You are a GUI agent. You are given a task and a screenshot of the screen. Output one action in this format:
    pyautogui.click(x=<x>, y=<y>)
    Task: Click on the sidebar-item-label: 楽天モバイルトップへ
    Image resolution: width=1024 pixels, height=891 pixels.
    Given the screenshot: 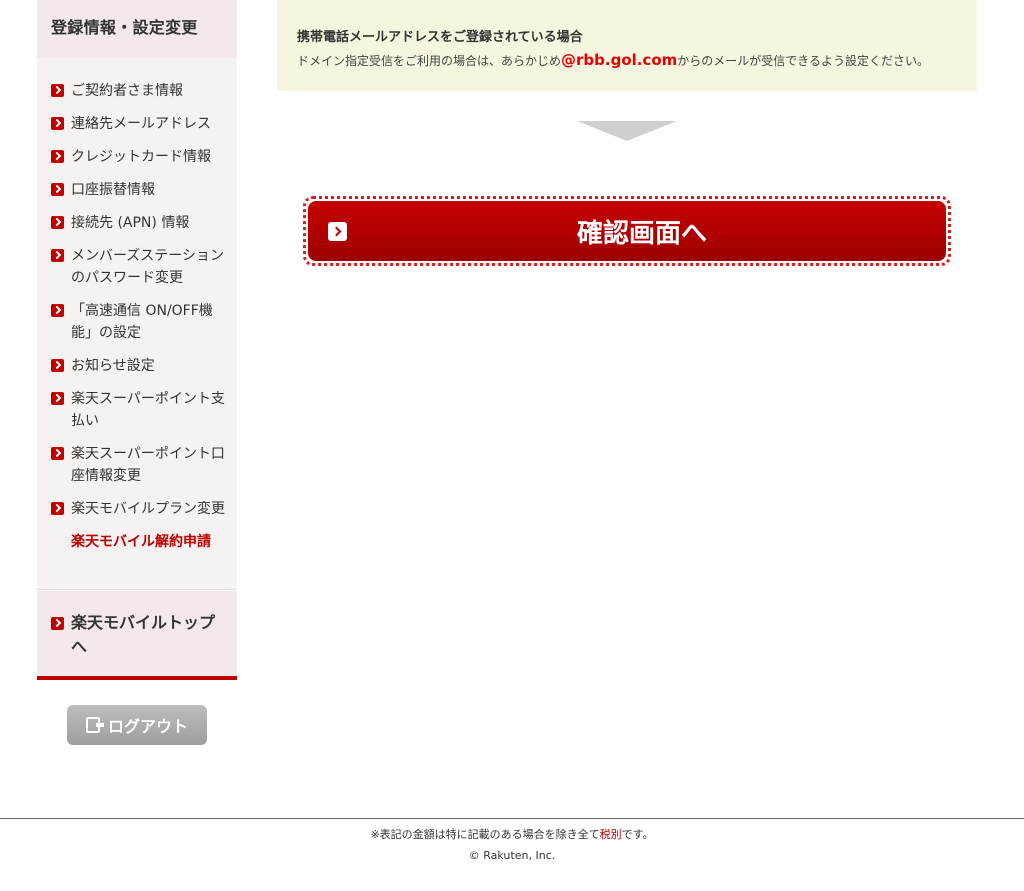 What is the action you would take?
    pyautogui.click(x=143, y=634)
    